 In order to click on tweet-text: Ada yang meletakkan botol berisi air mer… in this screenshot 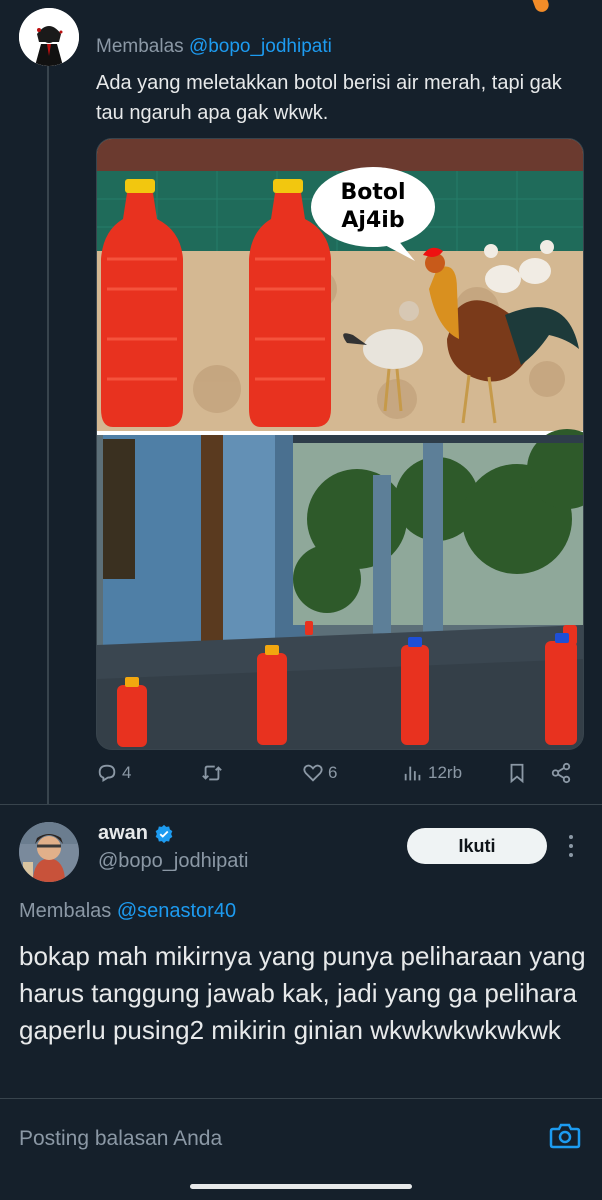, I will do `click(329, 98)`.